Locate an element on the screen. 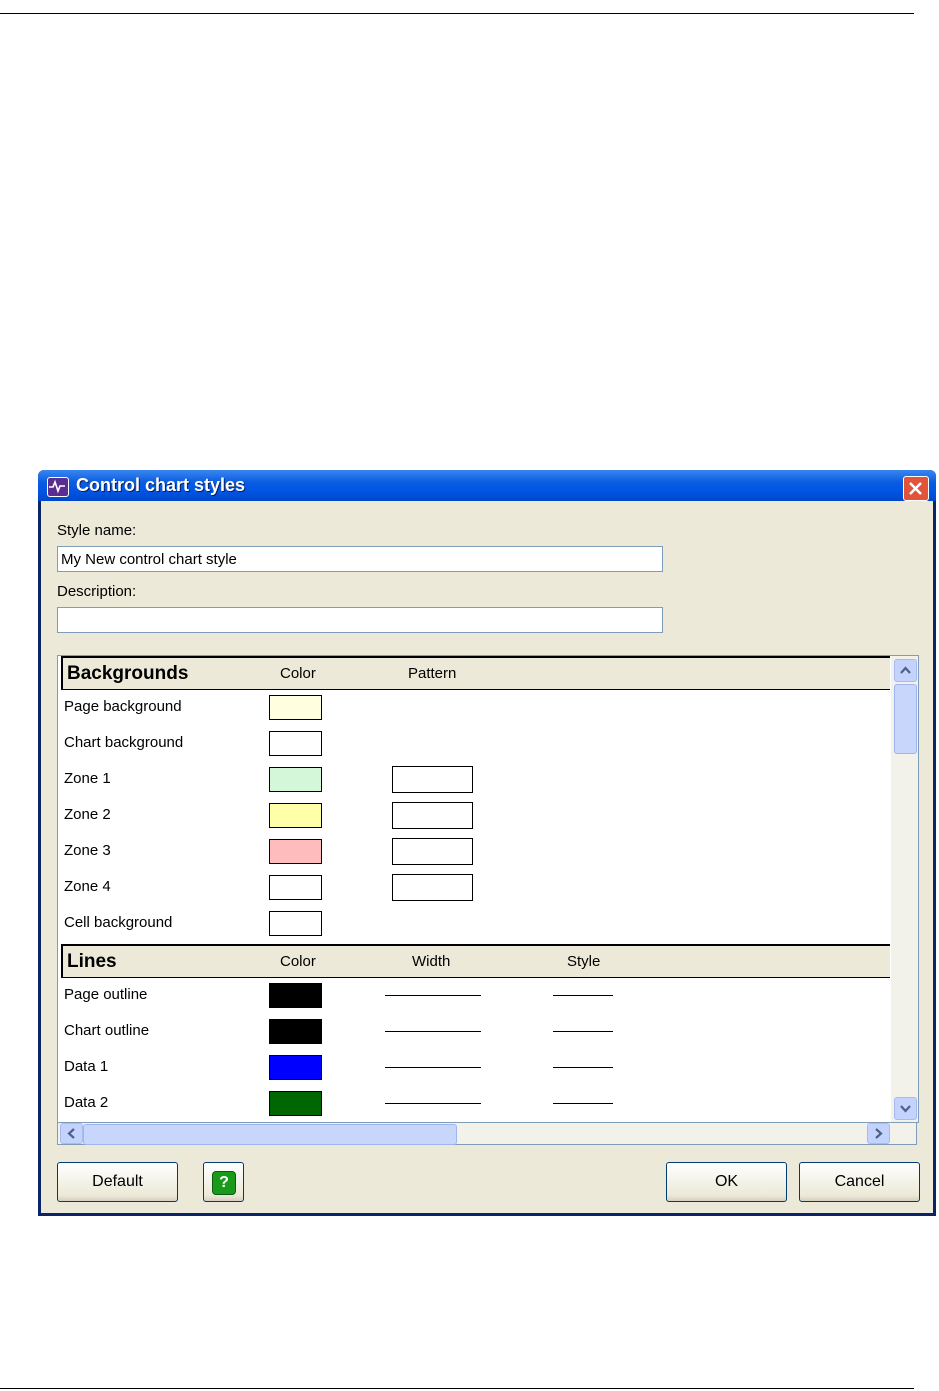 This screenshot has width=939, height=1391. chevron-down-icon is located at coordinates (905, 1109).